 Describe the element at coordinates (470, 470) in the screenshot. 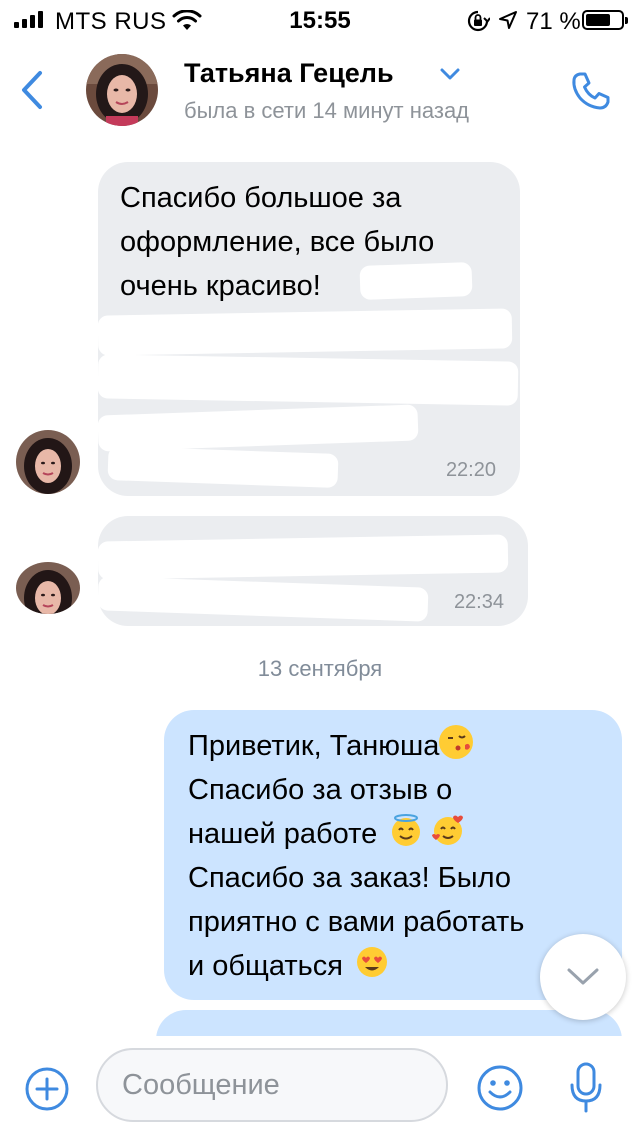

I see `message-time: 22:20` at that location.